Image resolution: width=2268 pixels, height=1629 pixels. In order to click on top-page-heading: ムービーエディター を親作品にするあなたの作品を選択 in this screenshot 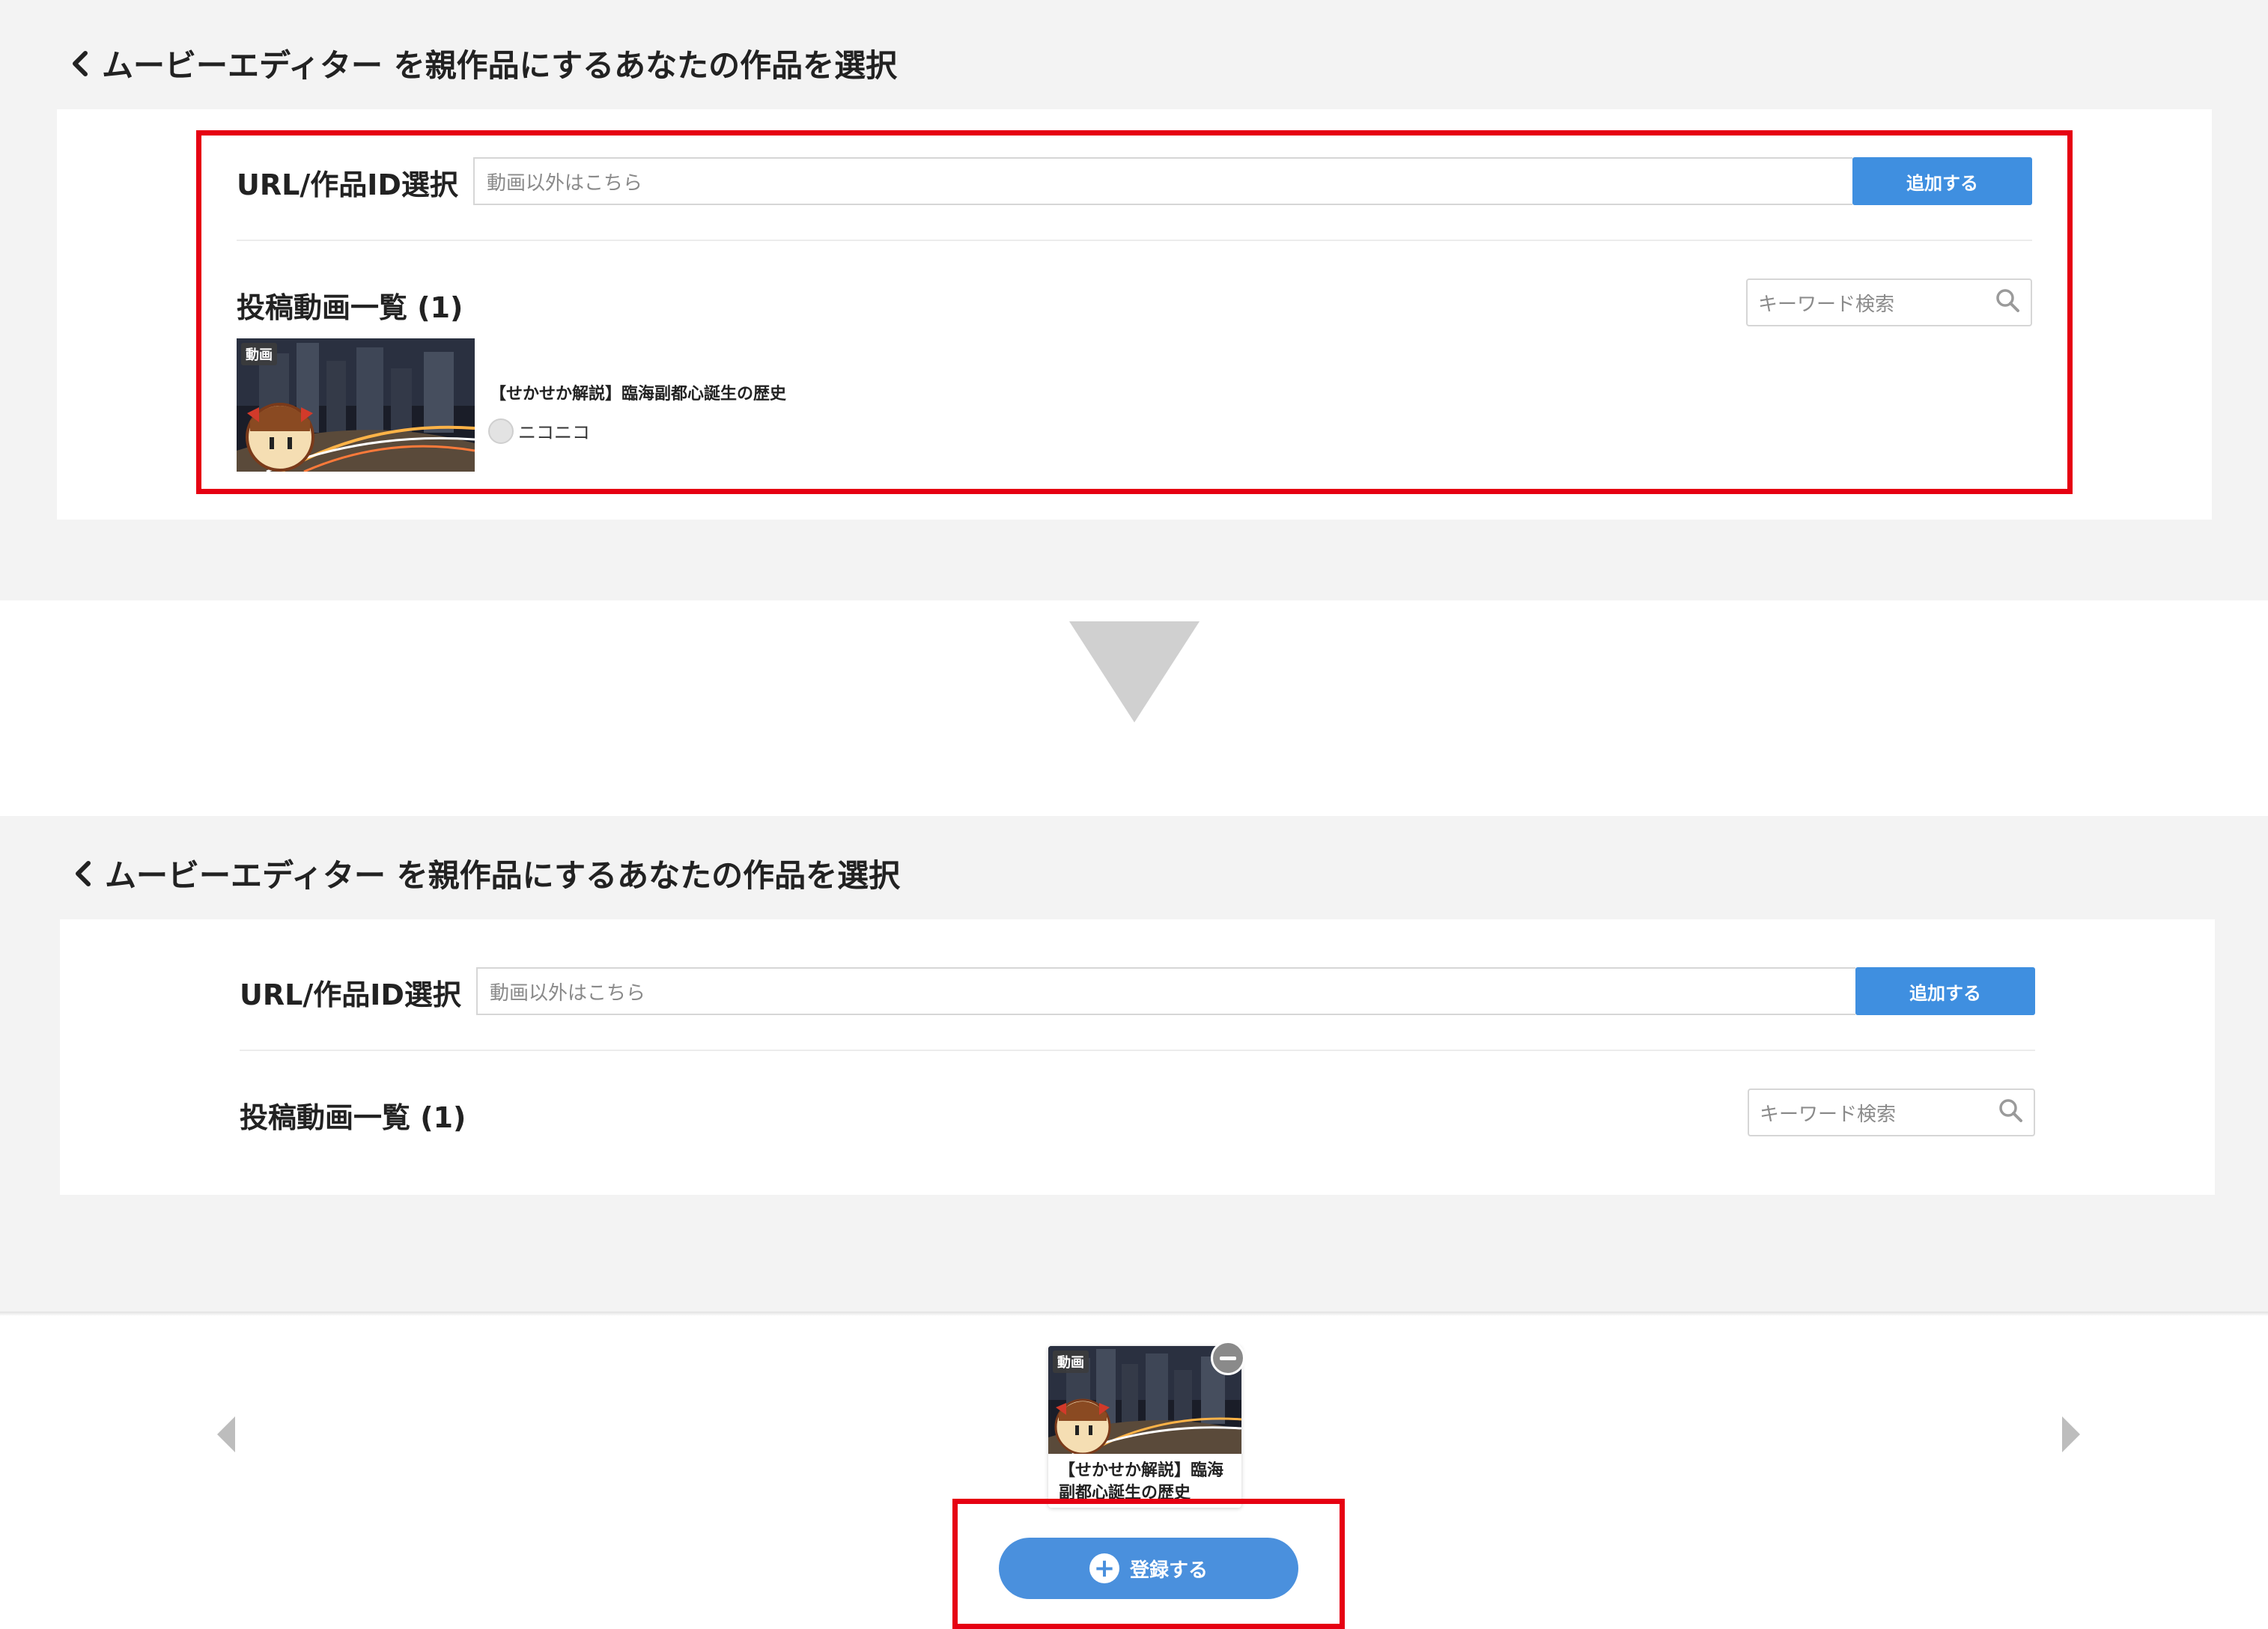, I will do `click(483, 63)`.